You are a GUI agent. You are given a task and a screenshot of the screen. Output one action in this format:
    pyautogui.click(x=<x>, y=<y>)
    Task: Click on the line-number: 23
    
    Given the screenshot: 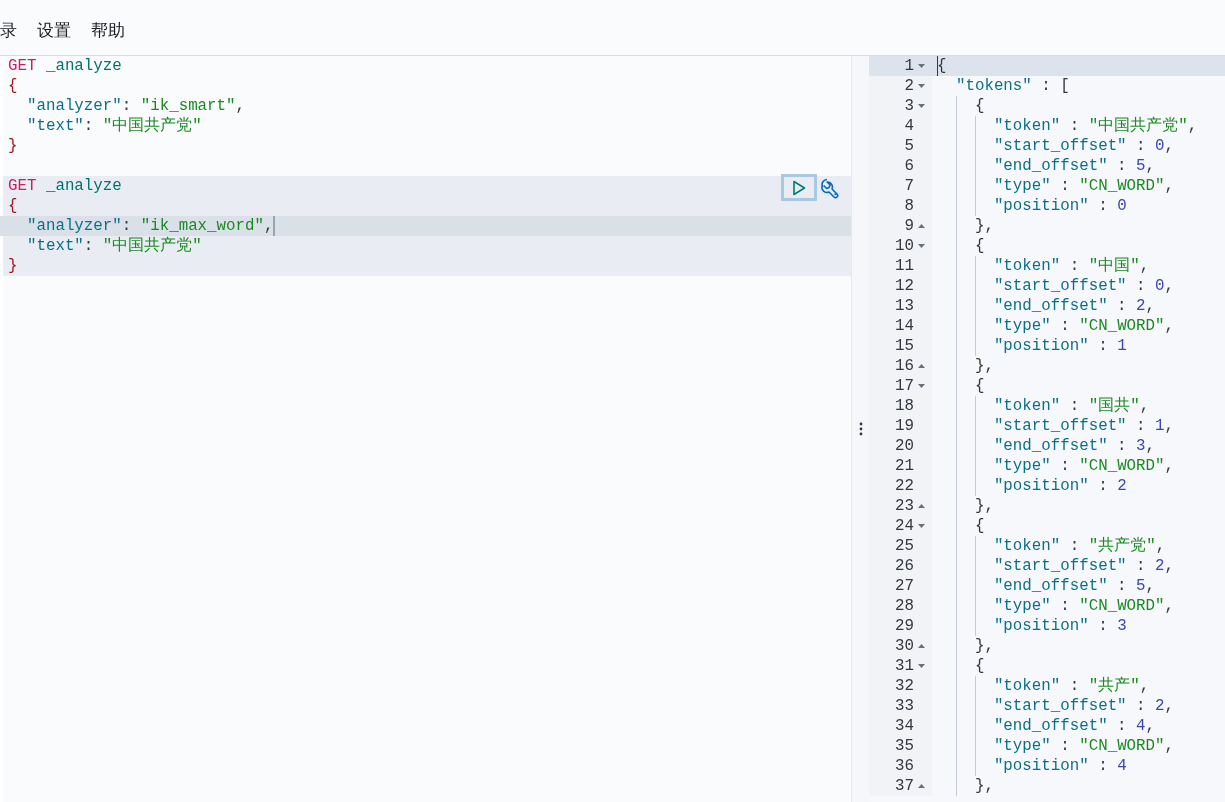 What is the action you would take?
    pyautogui.click(x=904, y=506)
    